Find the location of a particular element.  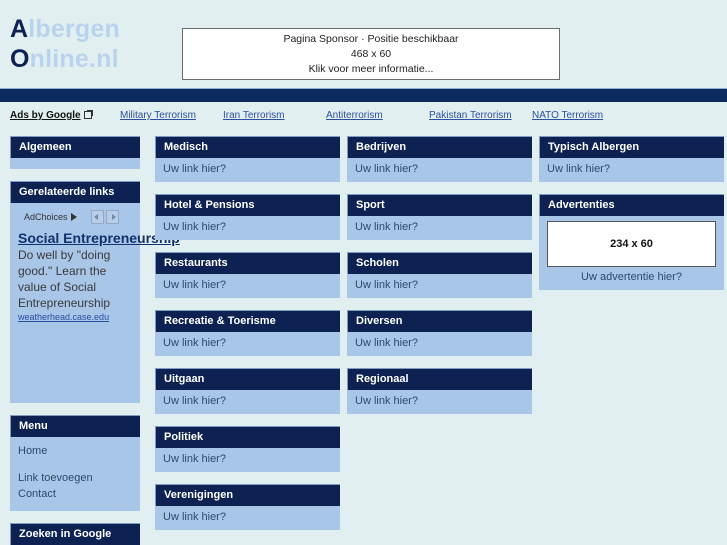

ad-link-military-terrorism: Military Terrorism is located at coordinates (158, 115).